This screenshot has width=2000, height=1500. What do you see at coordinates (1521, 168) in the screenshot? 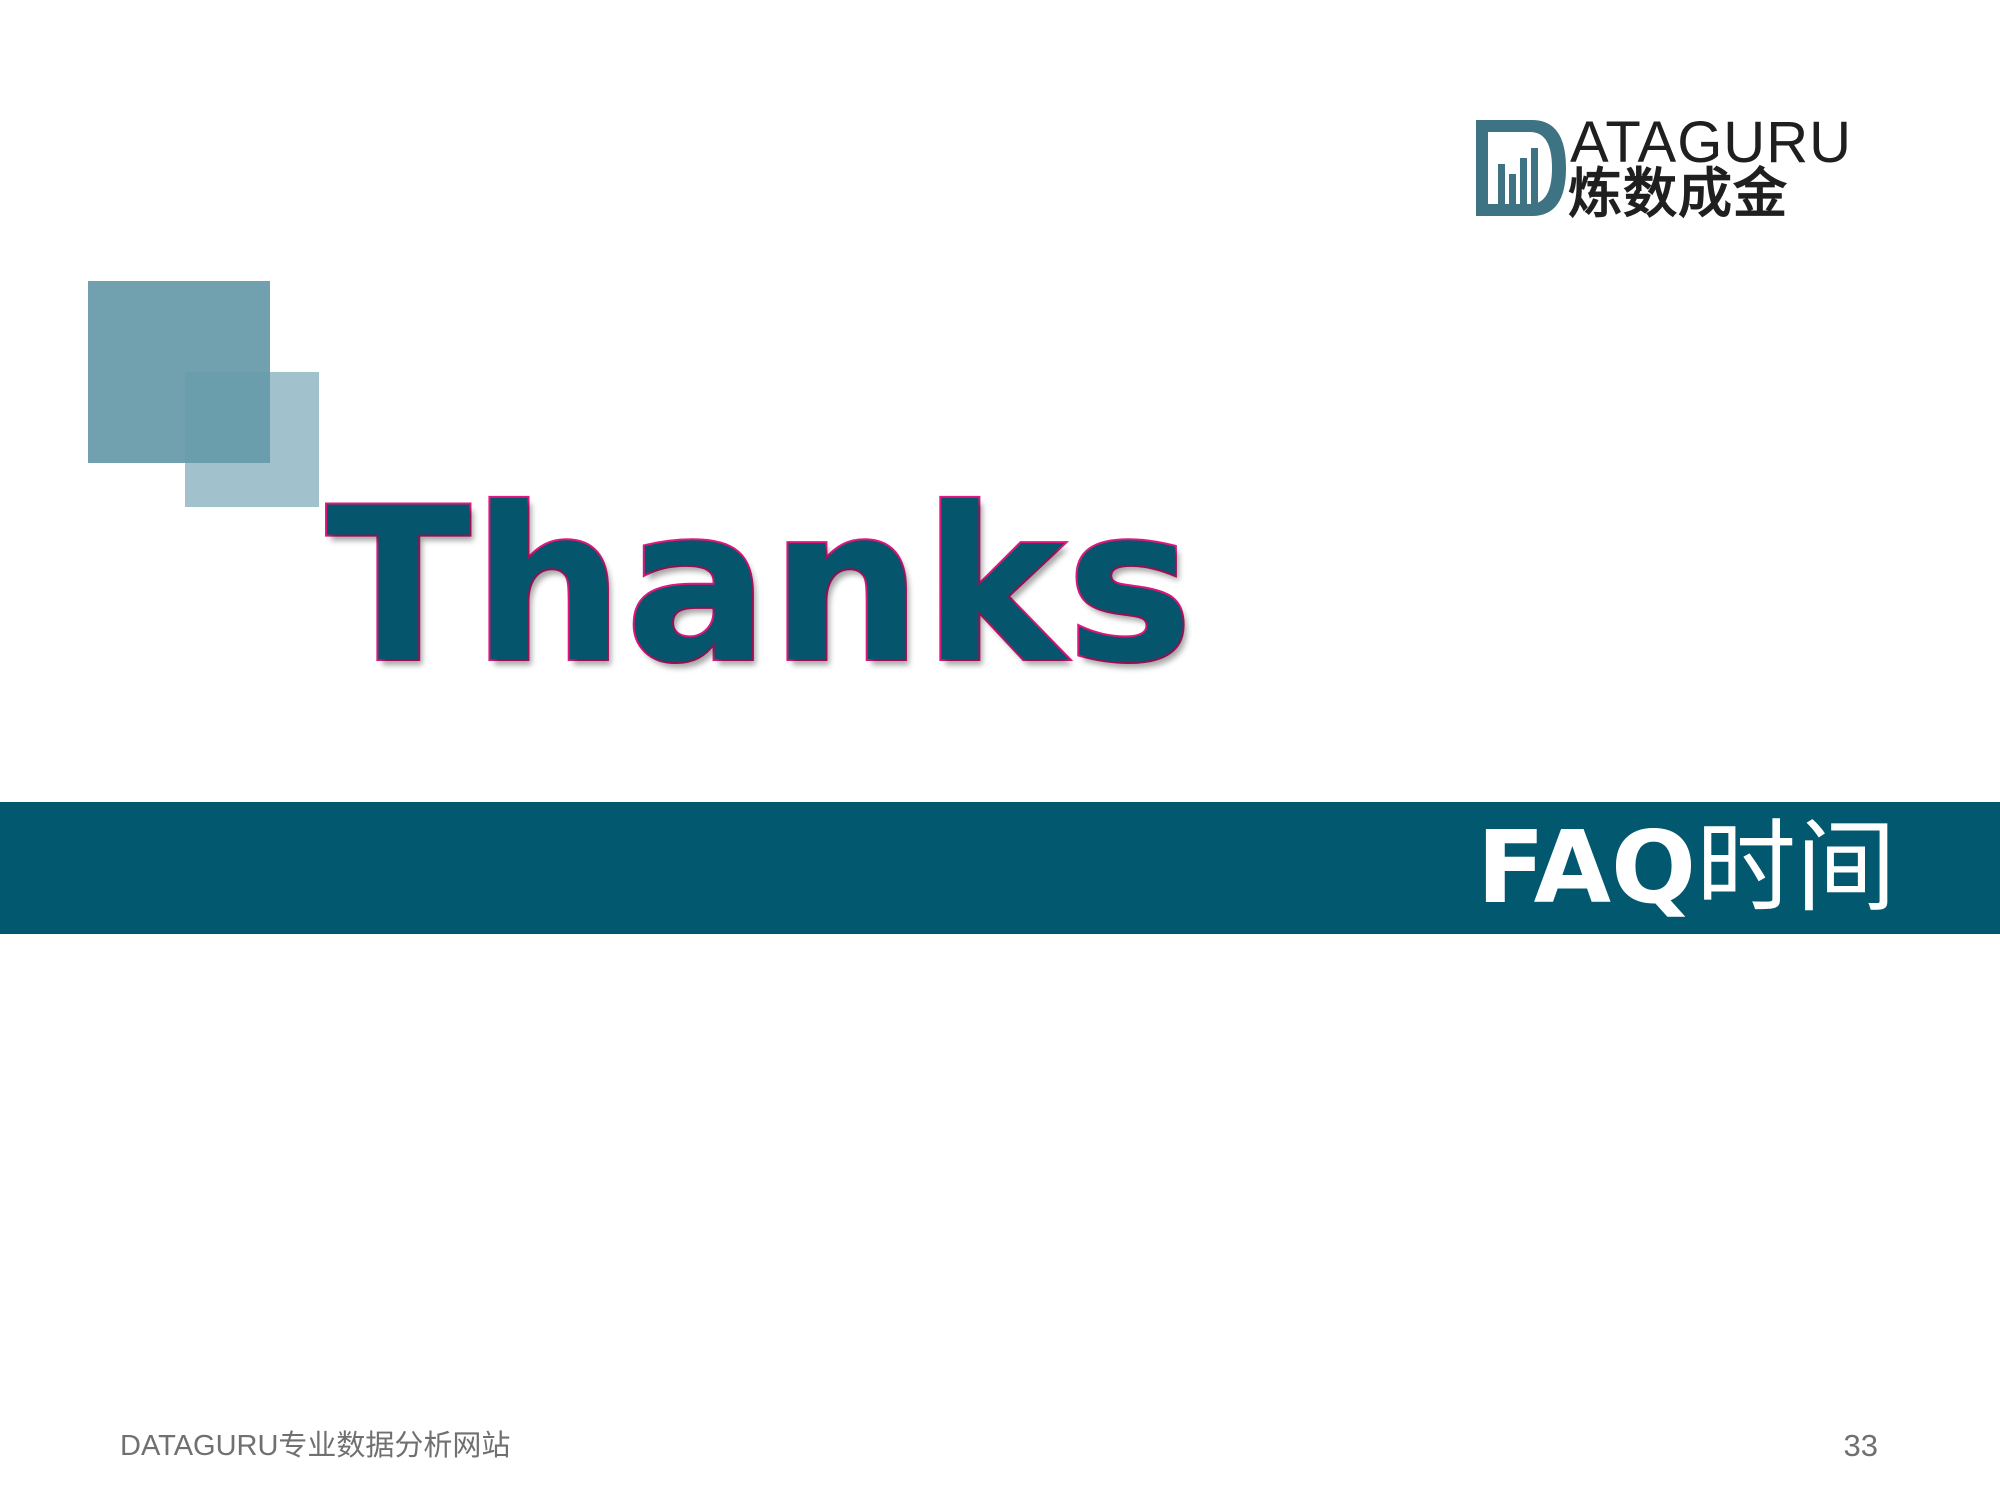
I see `dataguru-logo-icon` at bounding box center [1521, 168].